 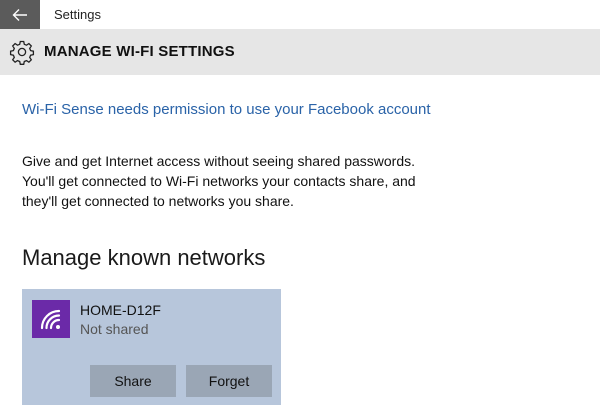 I want to click on wifi-icon, so click(x=51, y=319).